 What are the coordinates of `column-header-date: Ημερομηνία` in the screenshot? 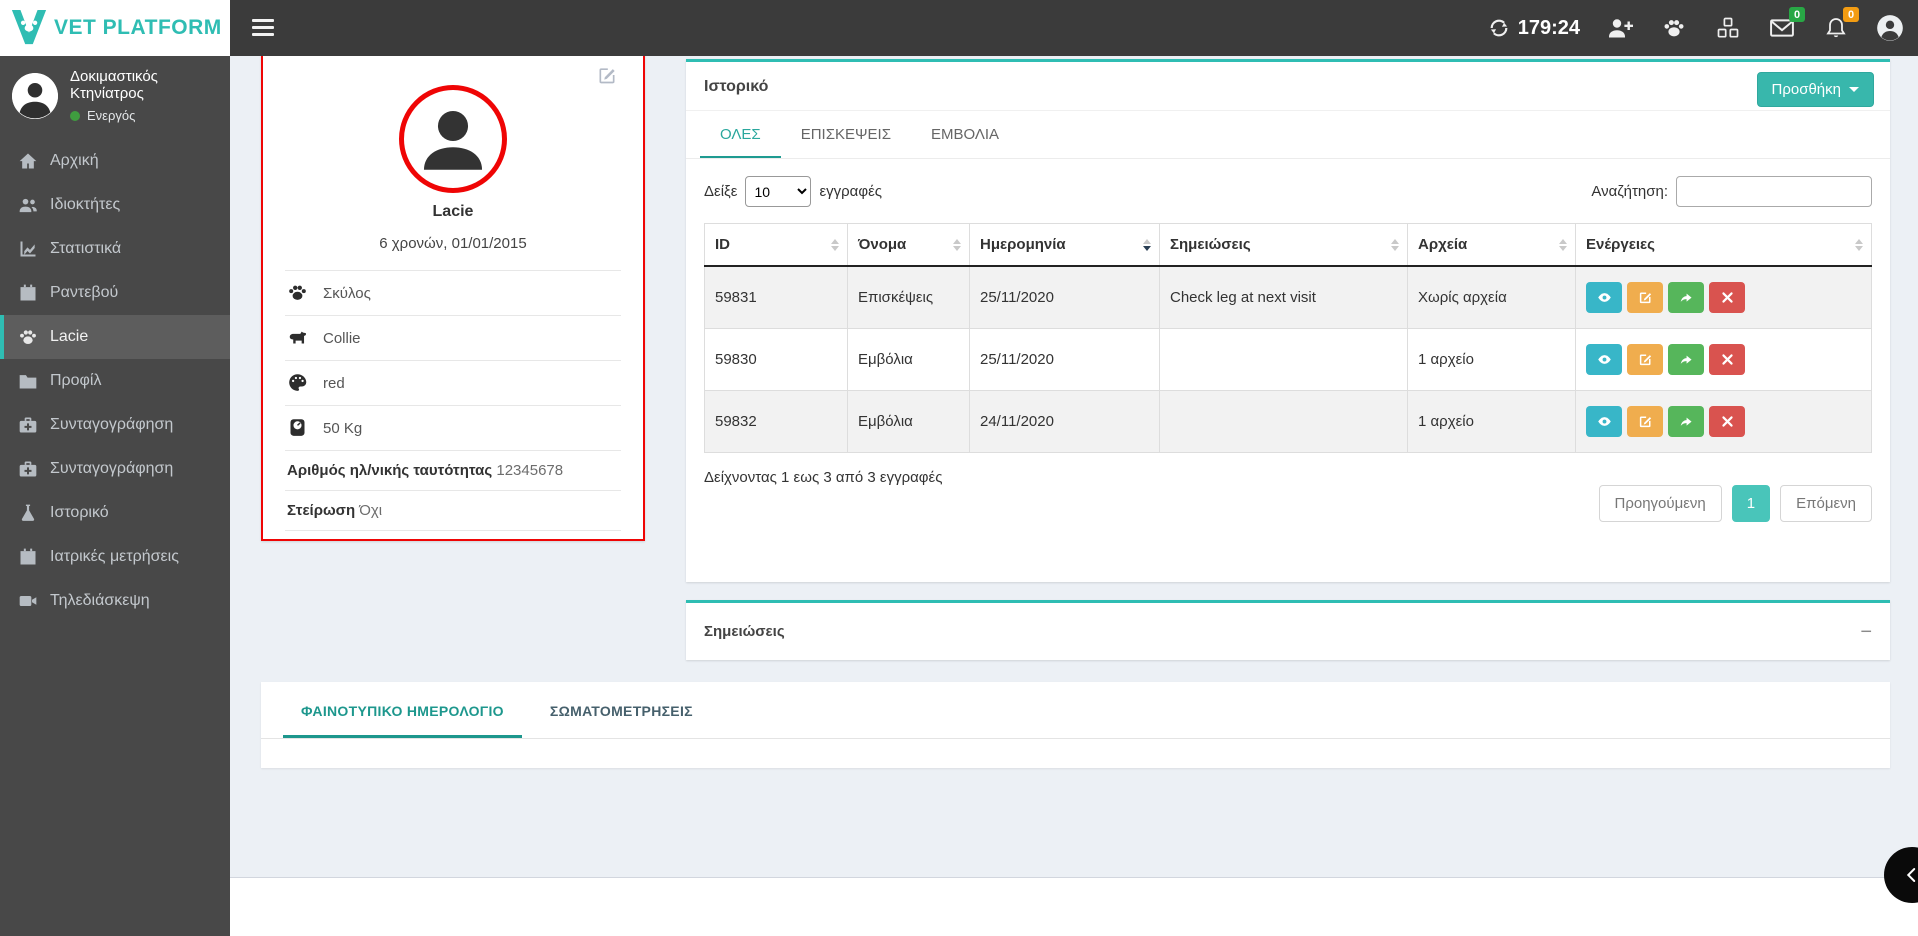 It's located at (1064, 245).